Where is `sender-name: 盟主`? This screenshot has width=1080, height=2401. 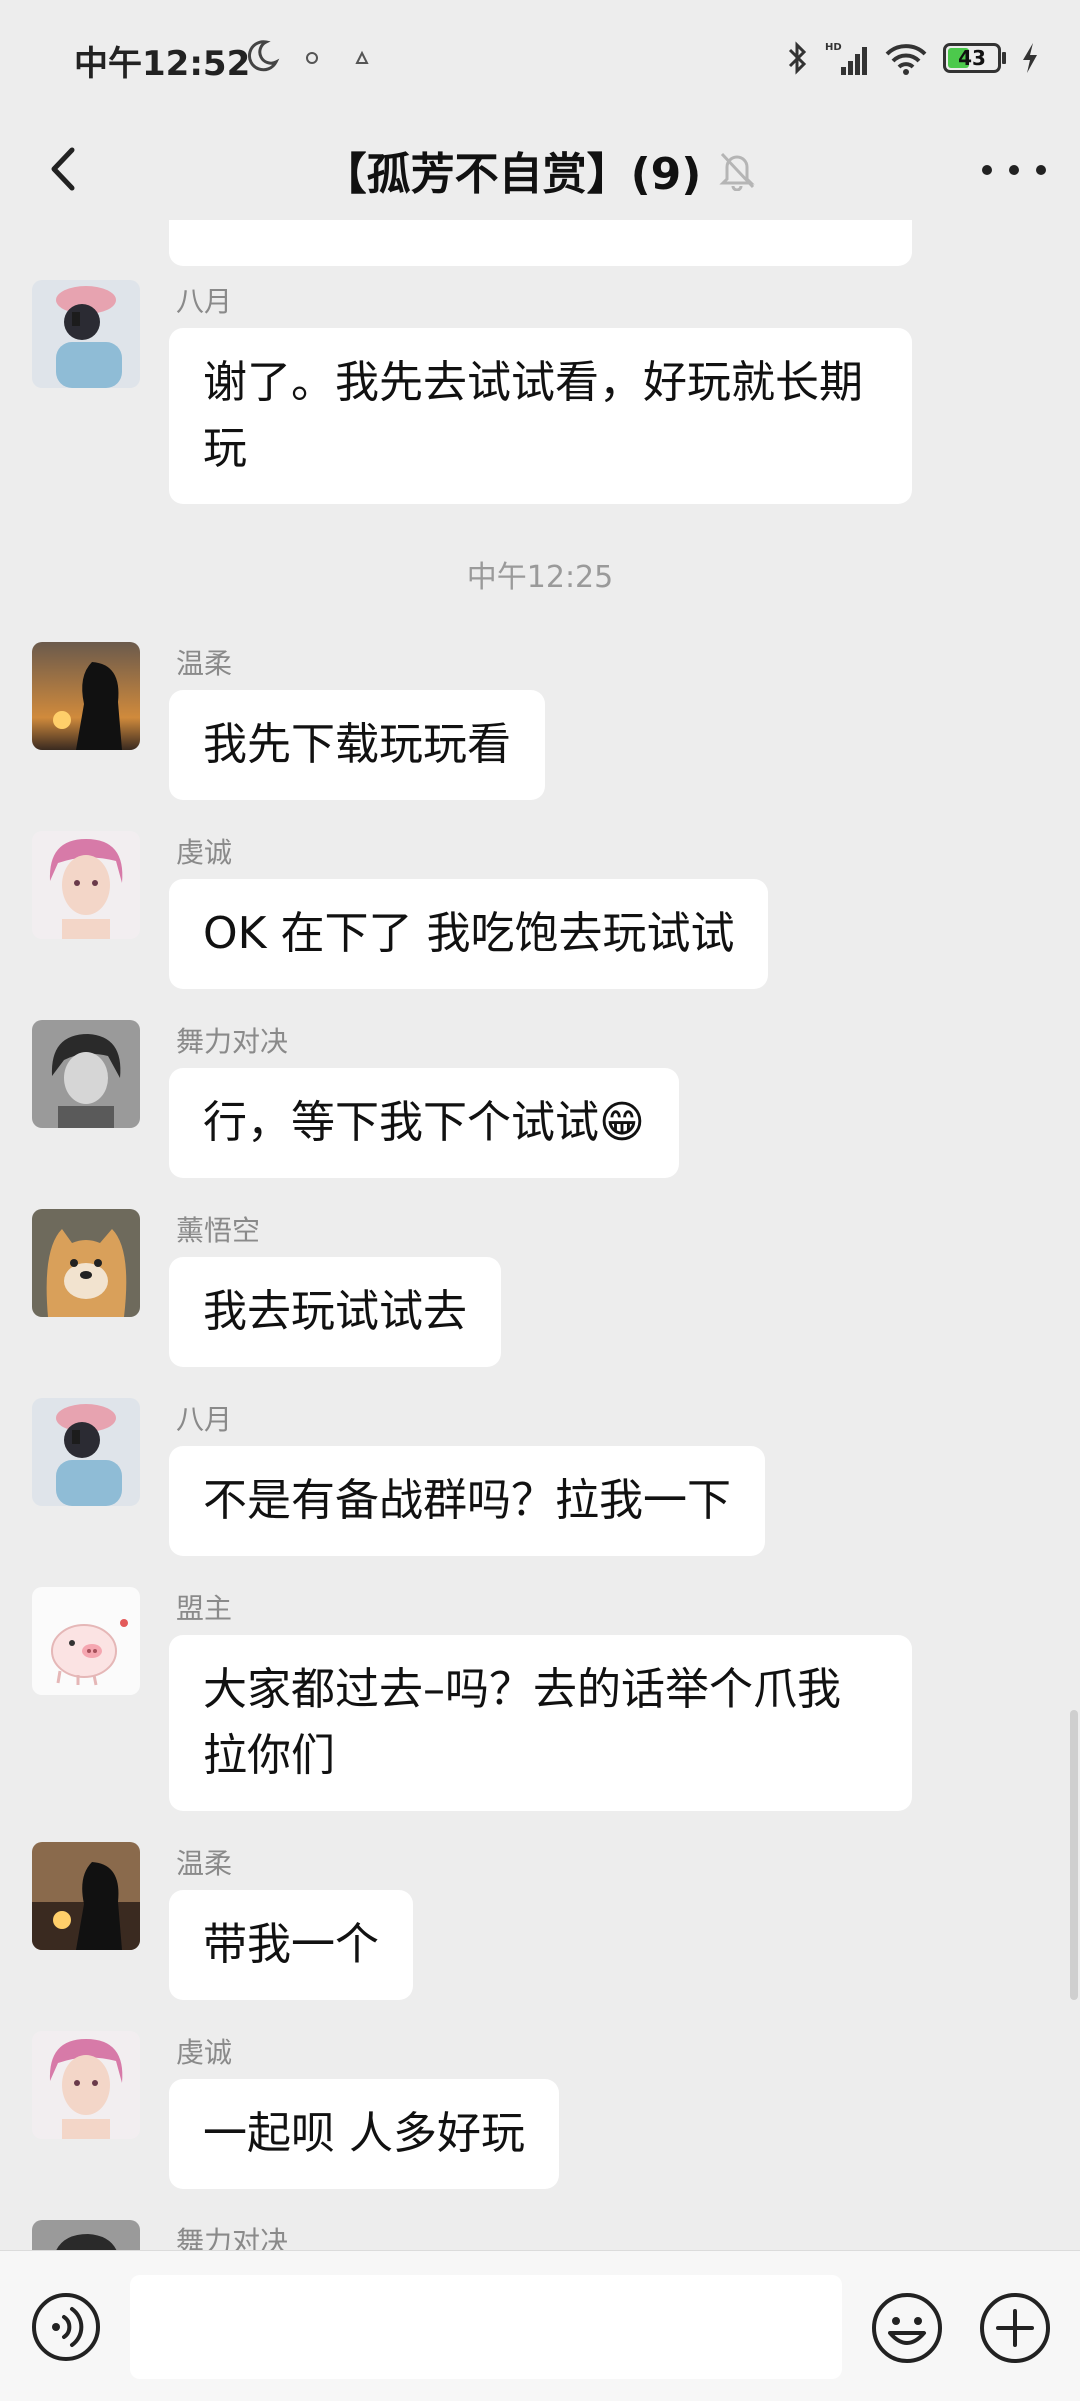
sender-name: 盟主 is located at coordinates (204, 1608).